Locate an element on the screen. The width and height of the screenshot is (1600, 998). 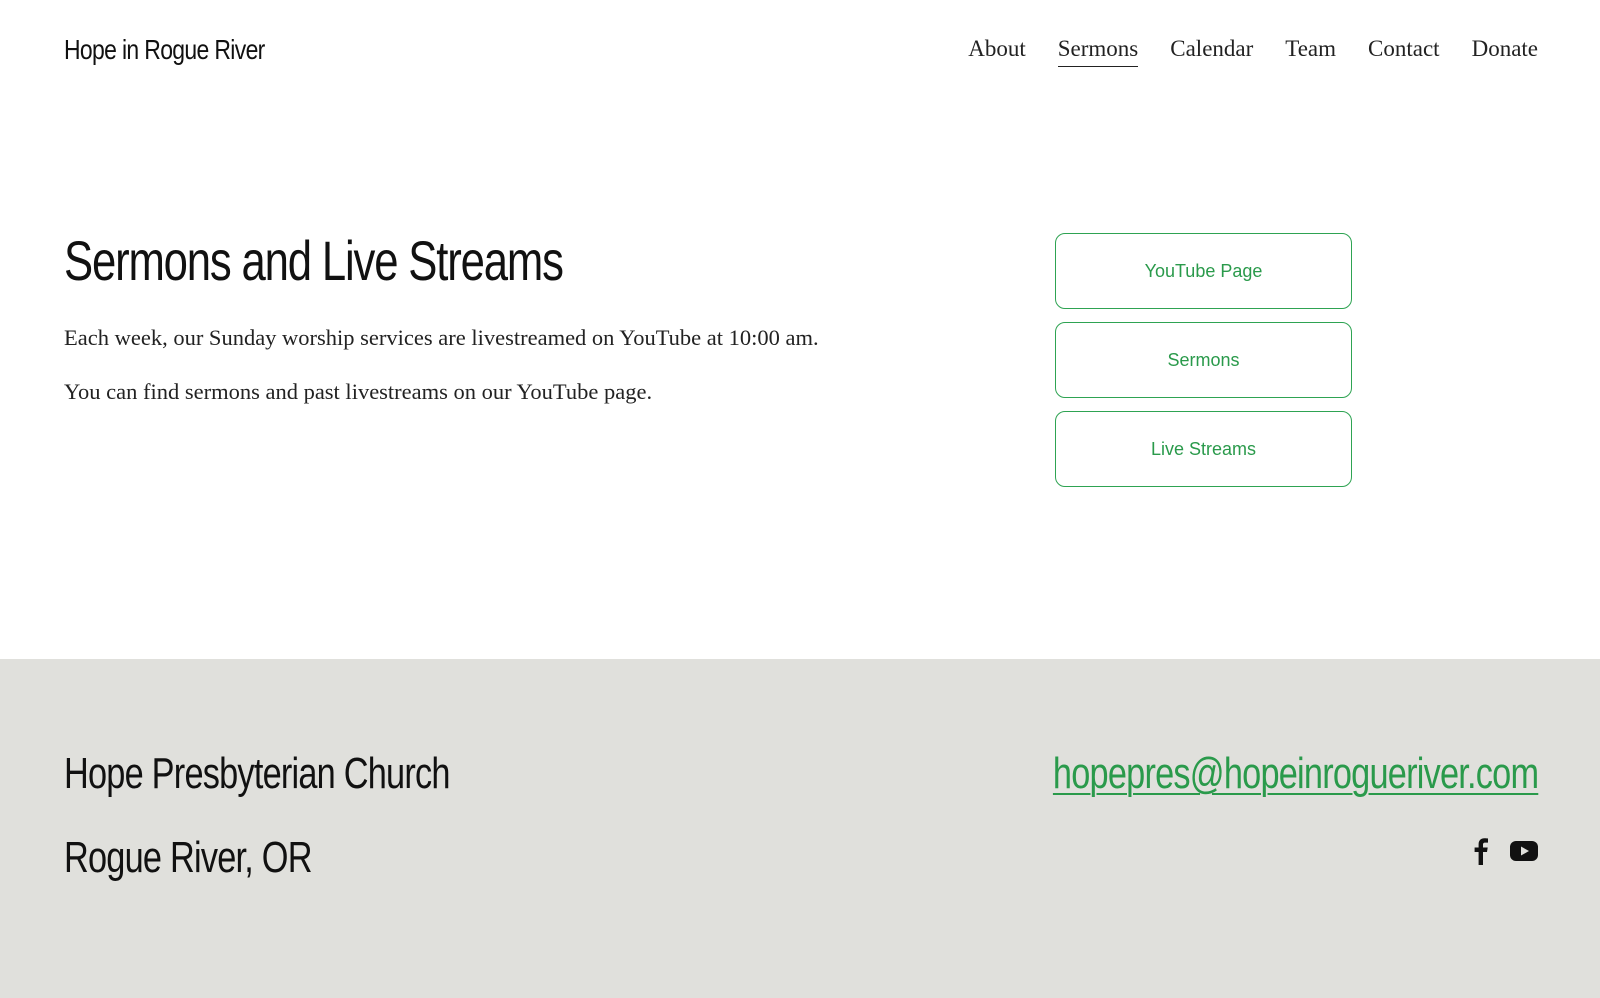
email-link: hopepres@hopeinrogueriver.com is located at coordinates (1296, 774).